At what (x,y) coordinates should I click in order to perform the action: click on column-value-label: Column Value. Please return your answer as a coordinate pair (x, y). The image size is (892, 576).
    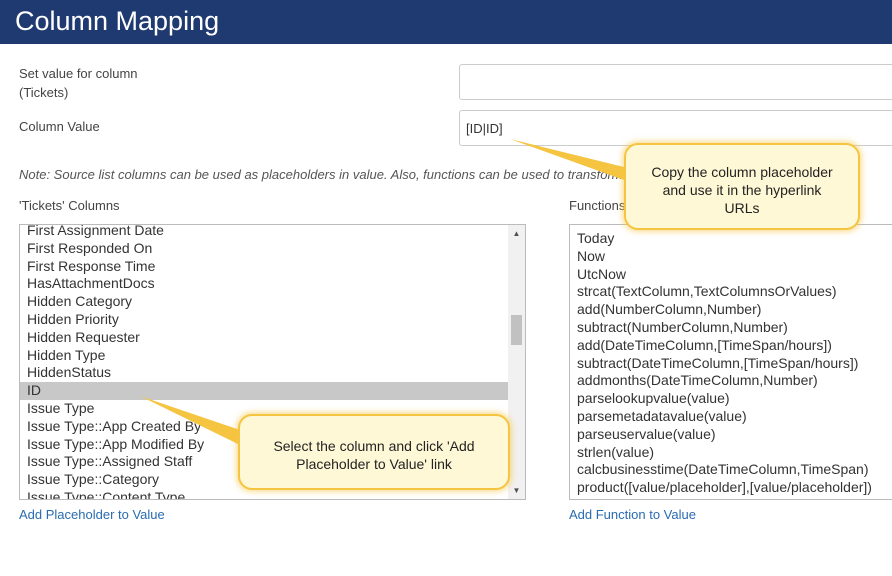
    Looking at the image, I should click on (59, 126).